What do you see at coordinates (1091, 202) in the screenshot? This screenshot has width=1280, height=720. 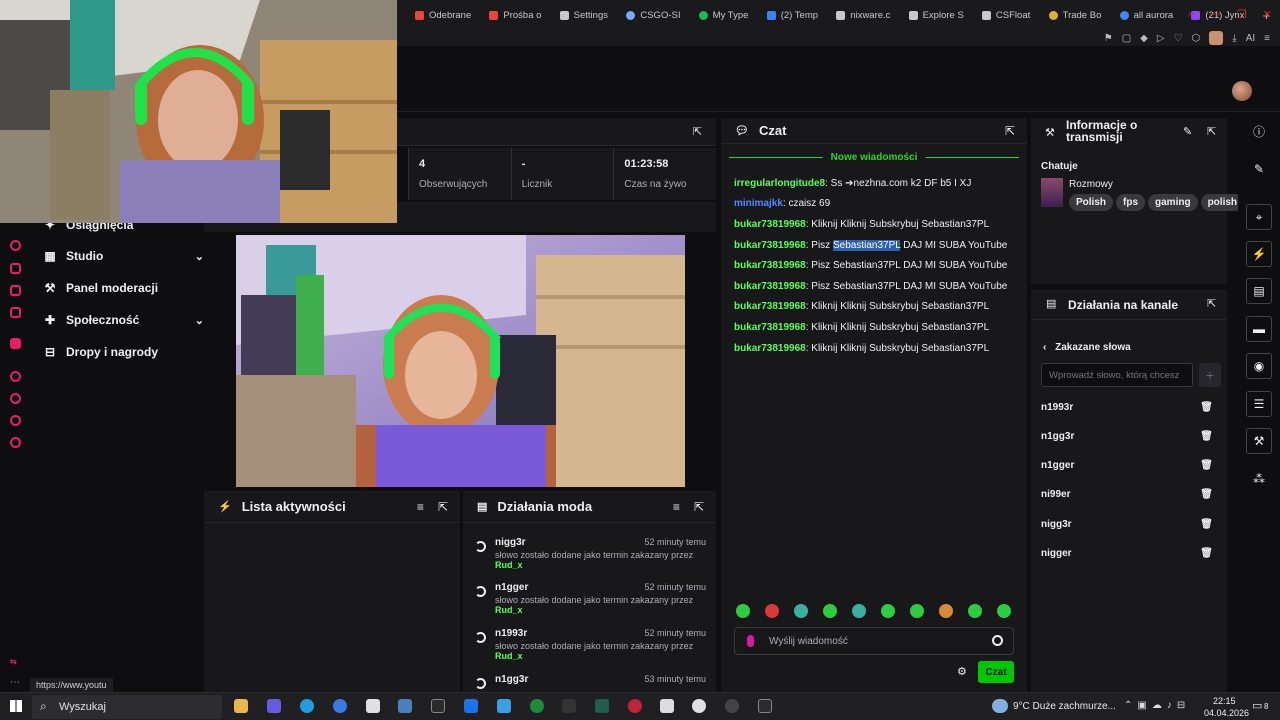 I see `tag: Polish` at bounding box center [1091, 202].